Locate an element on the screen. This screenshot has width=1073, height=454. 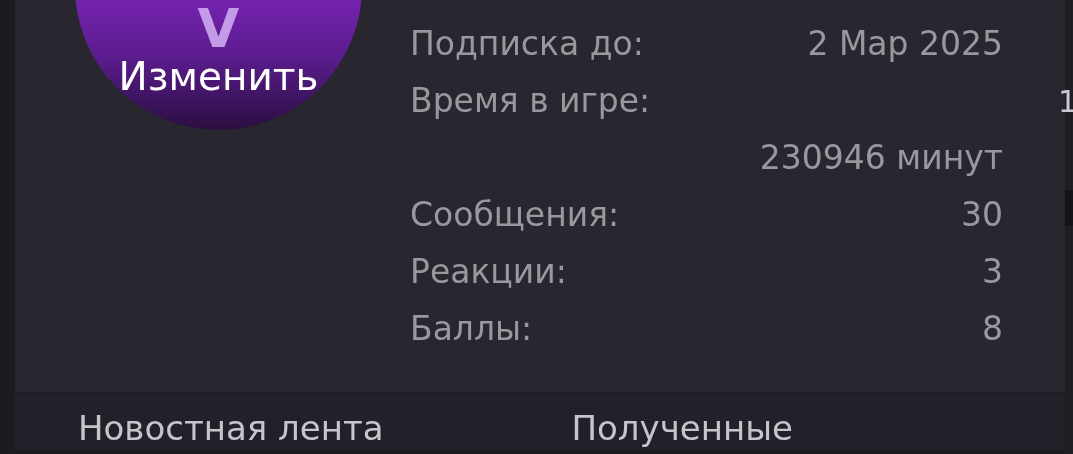
stat-value: 2 Мар 2025 is located at coordinates (905, 44).